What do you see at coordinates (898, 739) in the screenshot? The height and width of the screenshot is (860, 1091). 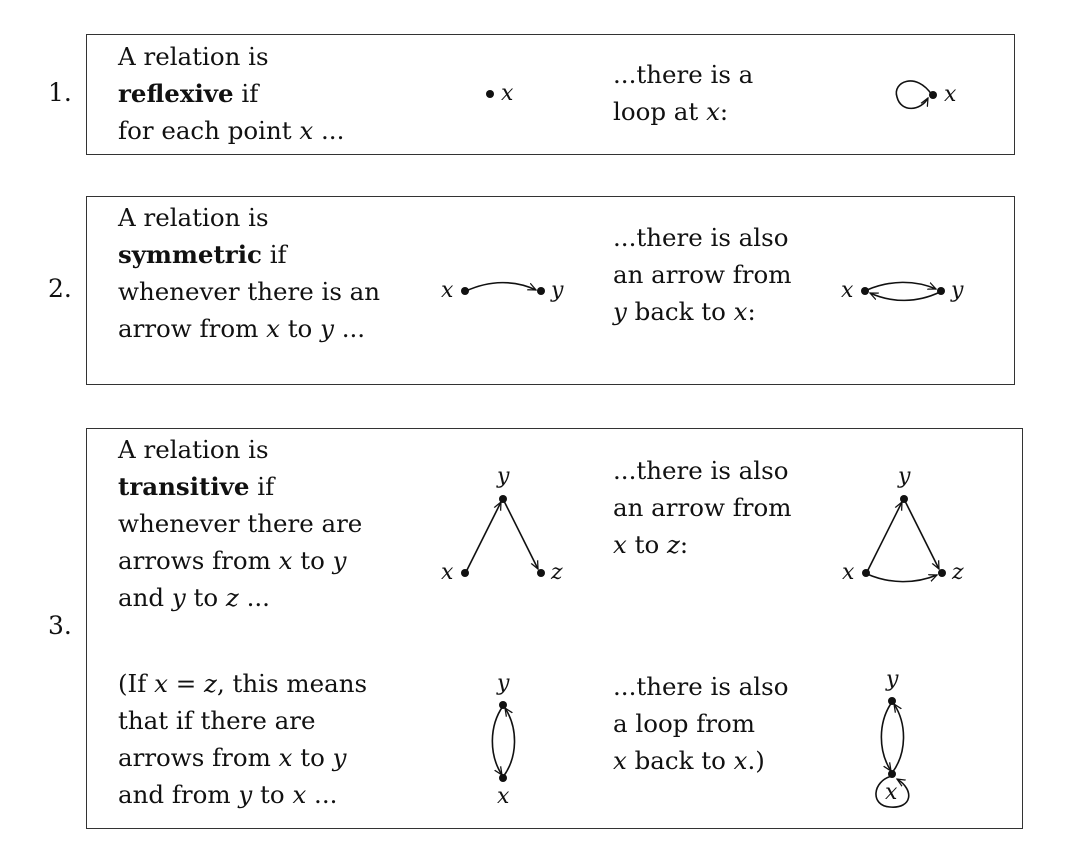 I see `arrow-x-to-y` at bounding box center [898, 739].